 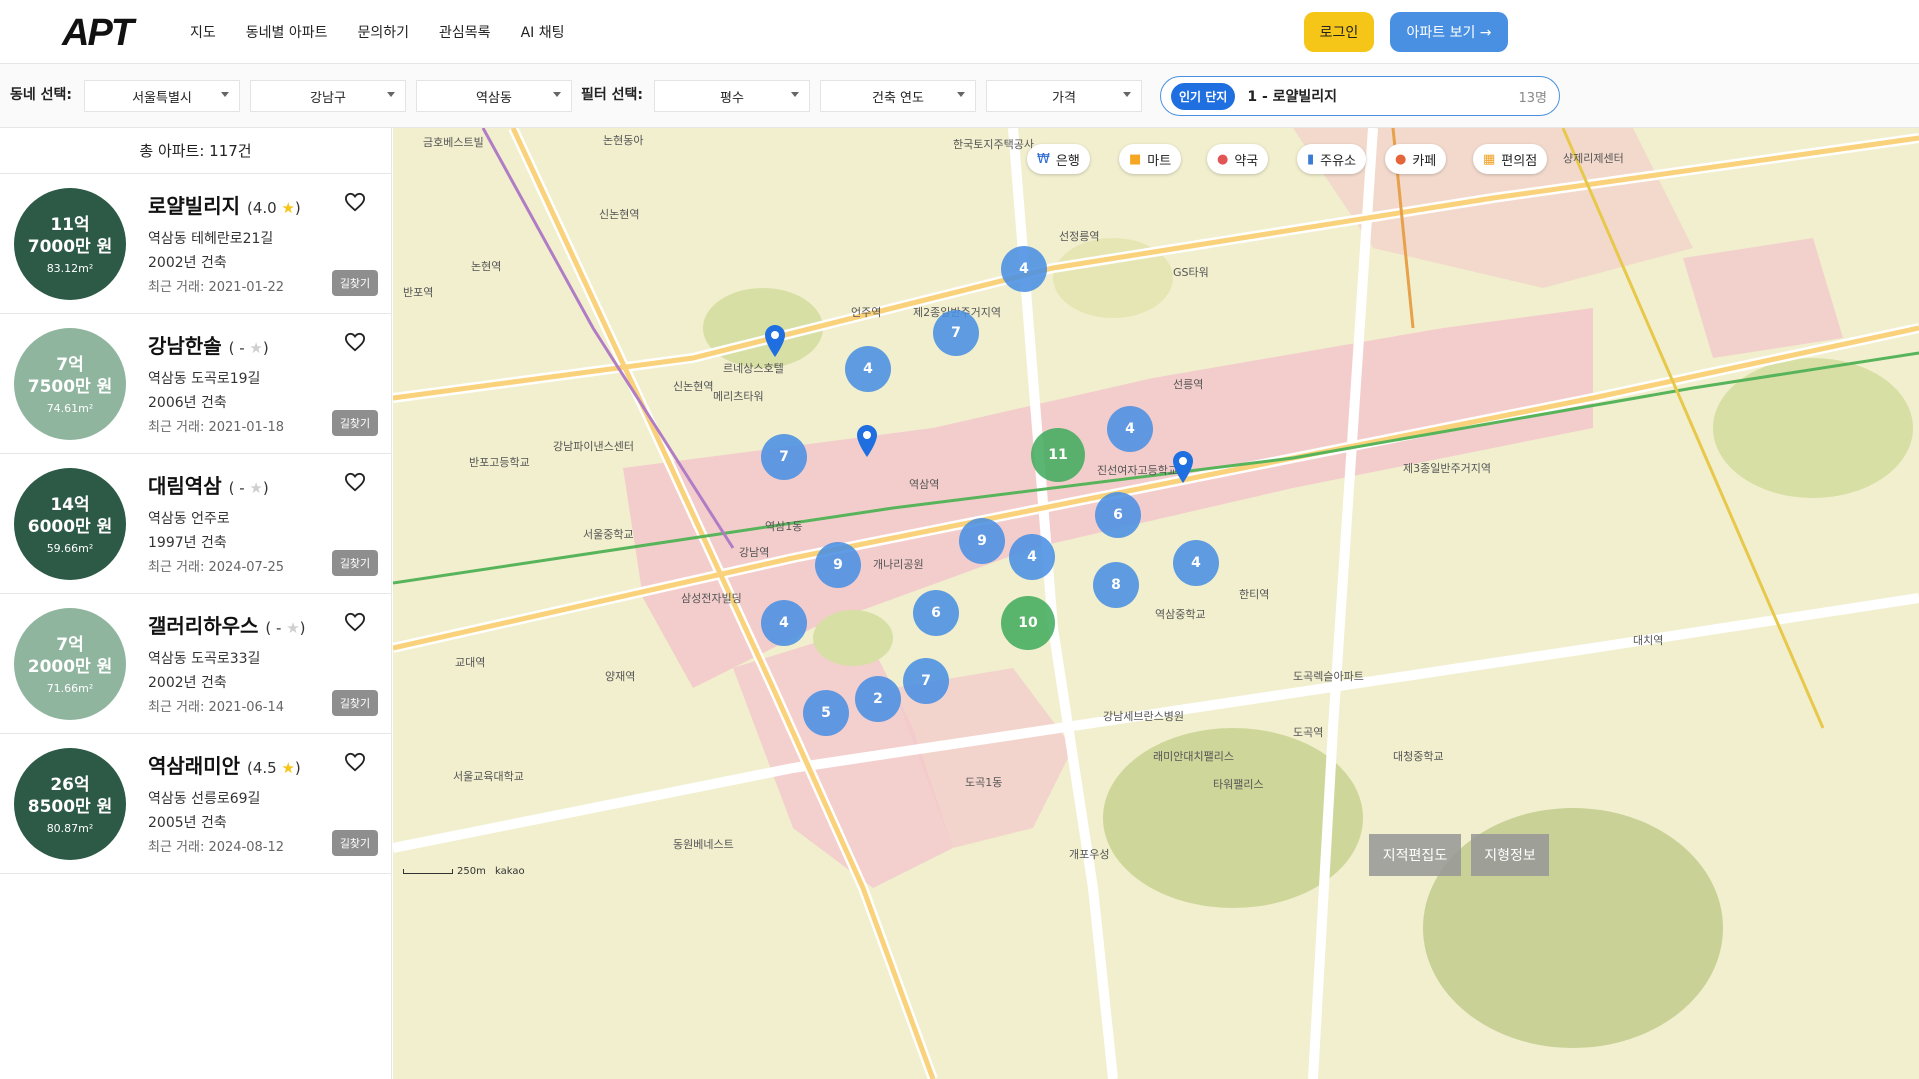 What do you see at coordinates (428, 871) in the screenshot?
I see `scale-bar` at bounding box center [428, 871].